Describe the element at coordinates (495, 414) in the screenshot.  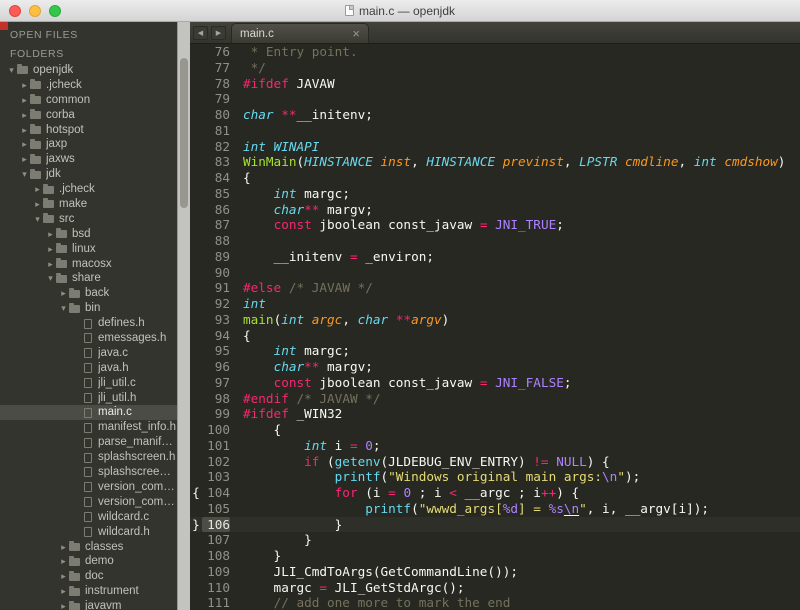
I see `code-line-99: 99 #ifdef _WIN32` at that location.